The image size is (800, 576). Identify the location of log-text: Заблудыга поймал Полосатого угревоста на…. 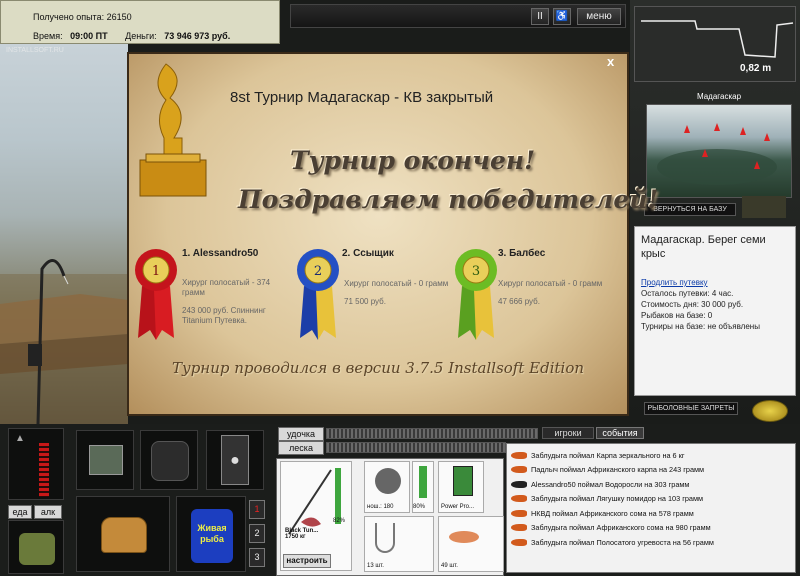
(622, 542).